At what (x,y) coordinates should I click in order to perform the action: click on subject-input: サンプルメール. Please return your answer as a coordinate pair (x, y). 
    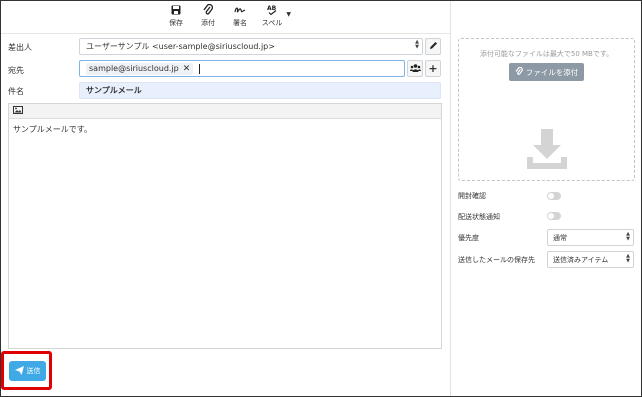
    Looking at the image, I should click on (260, 90).